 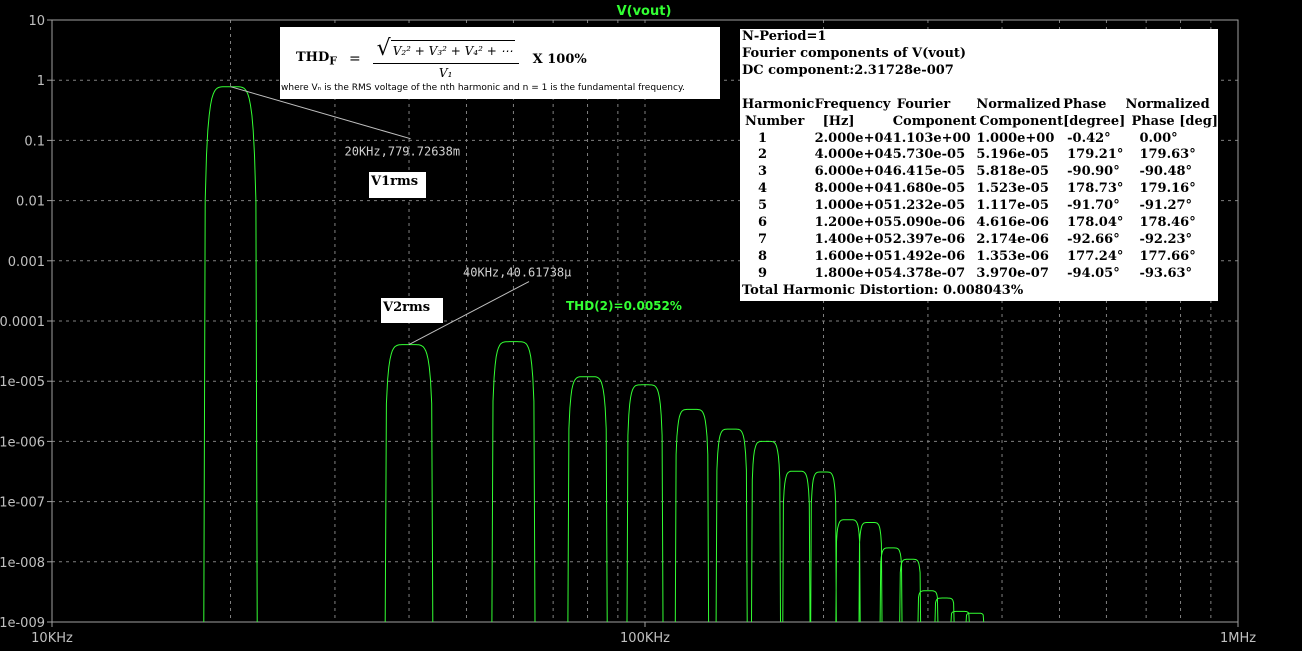 I want to click on y-tick-label: 0.0001, so click(x=22, y=322).